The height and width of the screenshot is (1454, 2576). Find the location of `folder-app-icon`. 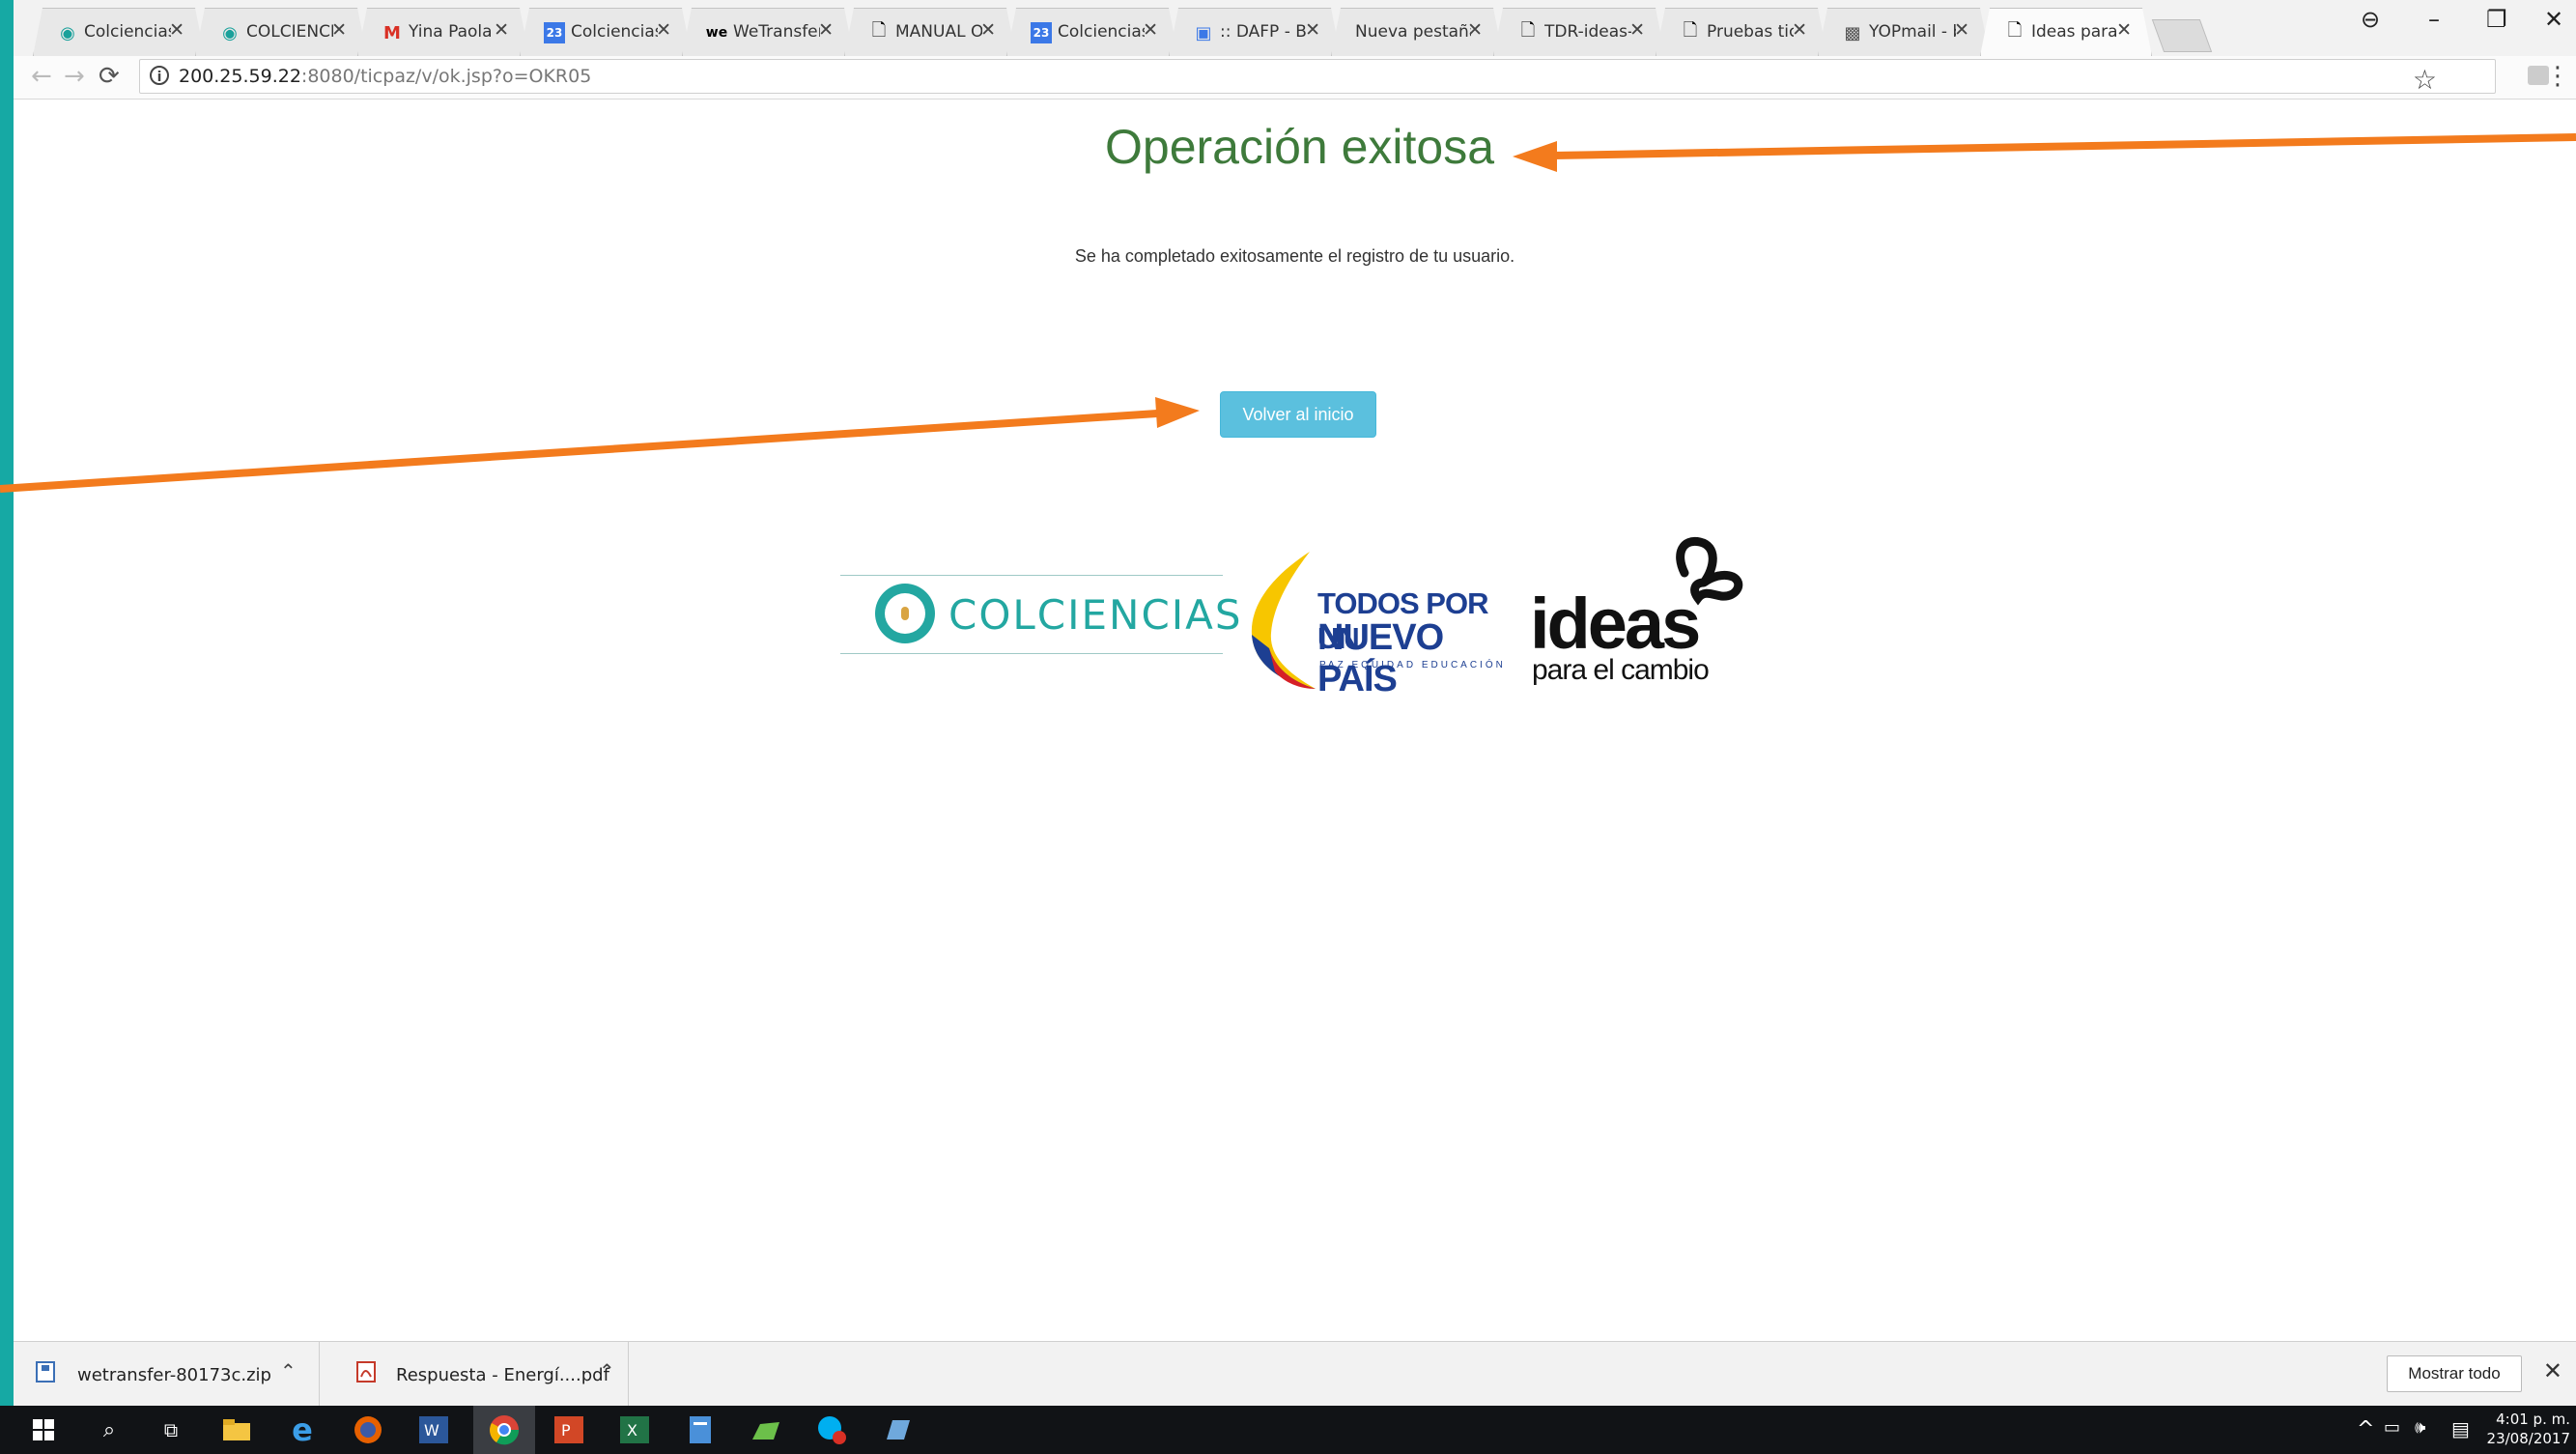

folder-app-icon is located at coordinates (766, 1430).